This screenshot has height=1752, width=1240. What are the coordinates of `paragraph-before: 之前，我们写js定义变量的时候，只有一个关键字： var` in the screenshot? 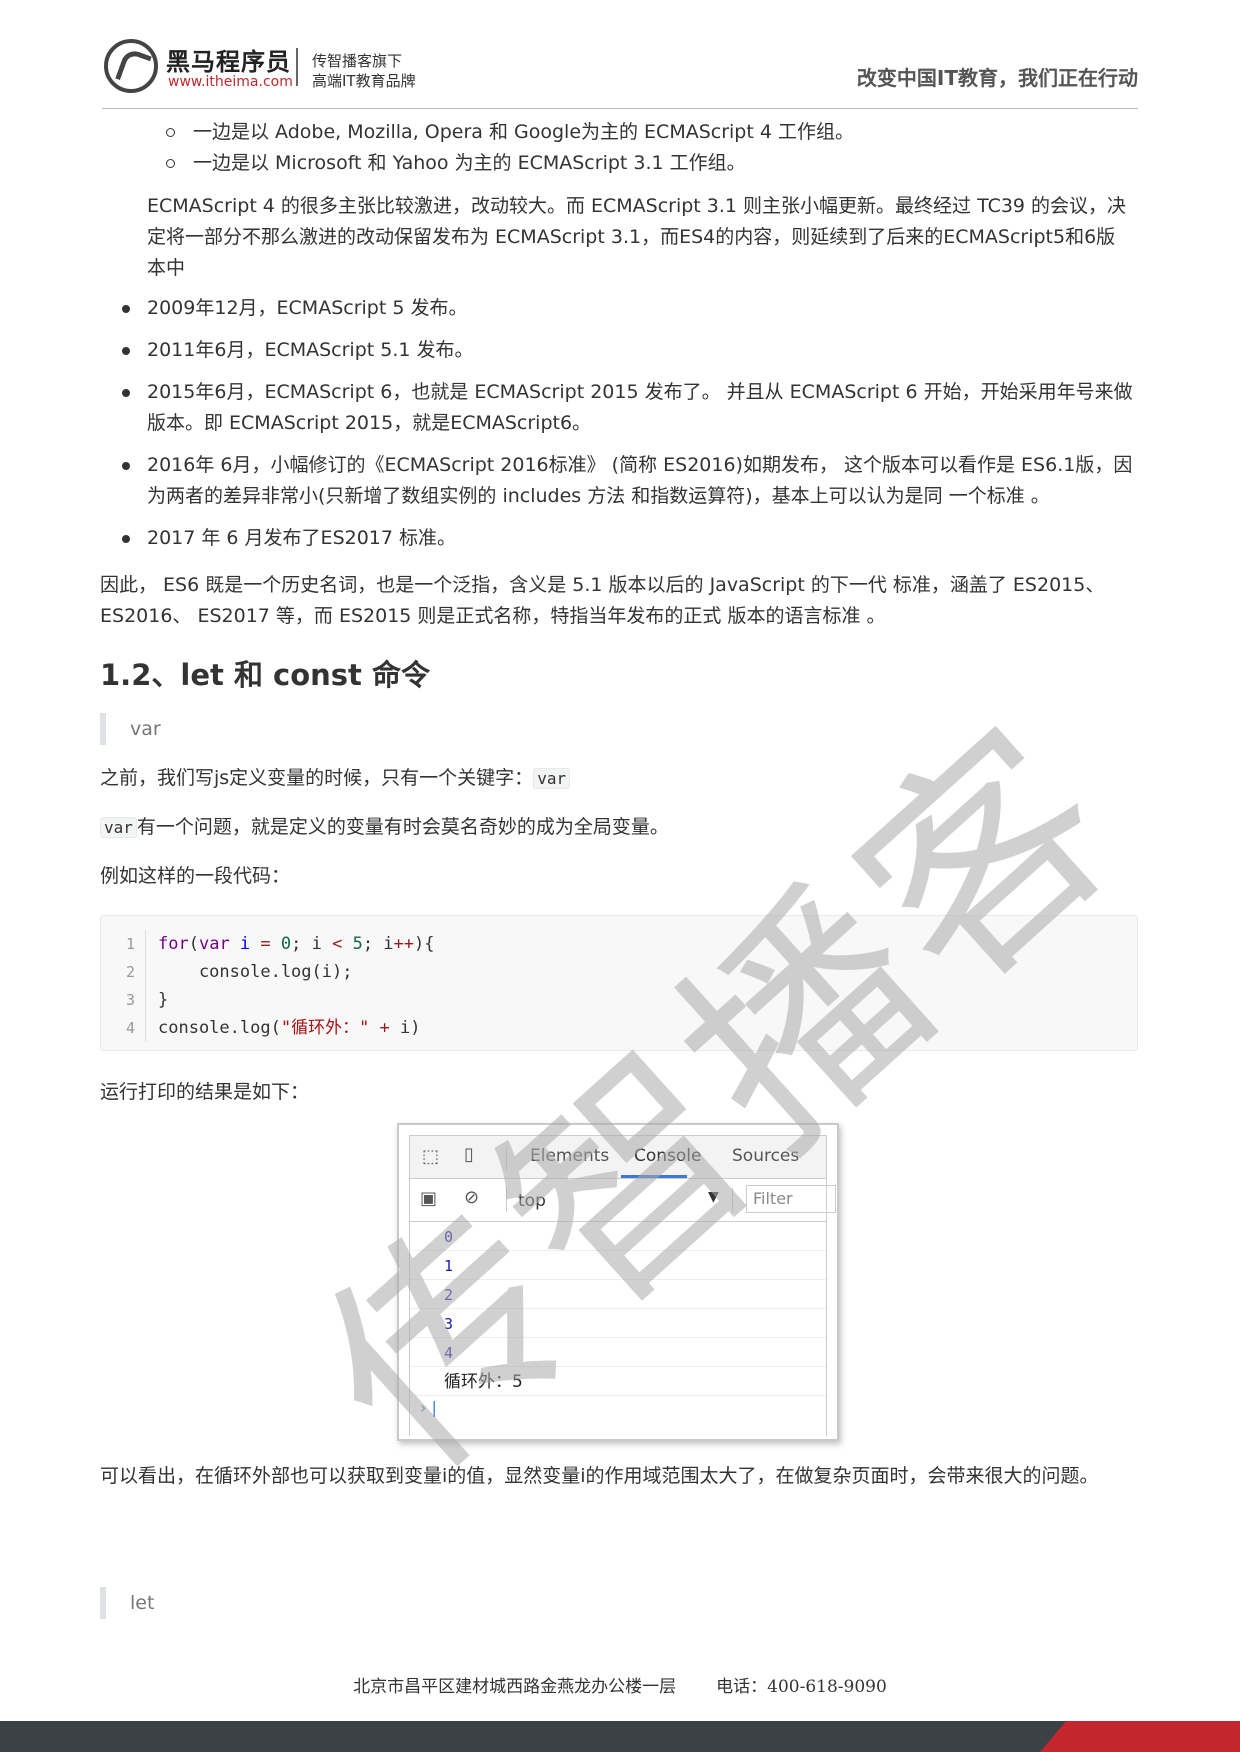 It's located at (620, 778).